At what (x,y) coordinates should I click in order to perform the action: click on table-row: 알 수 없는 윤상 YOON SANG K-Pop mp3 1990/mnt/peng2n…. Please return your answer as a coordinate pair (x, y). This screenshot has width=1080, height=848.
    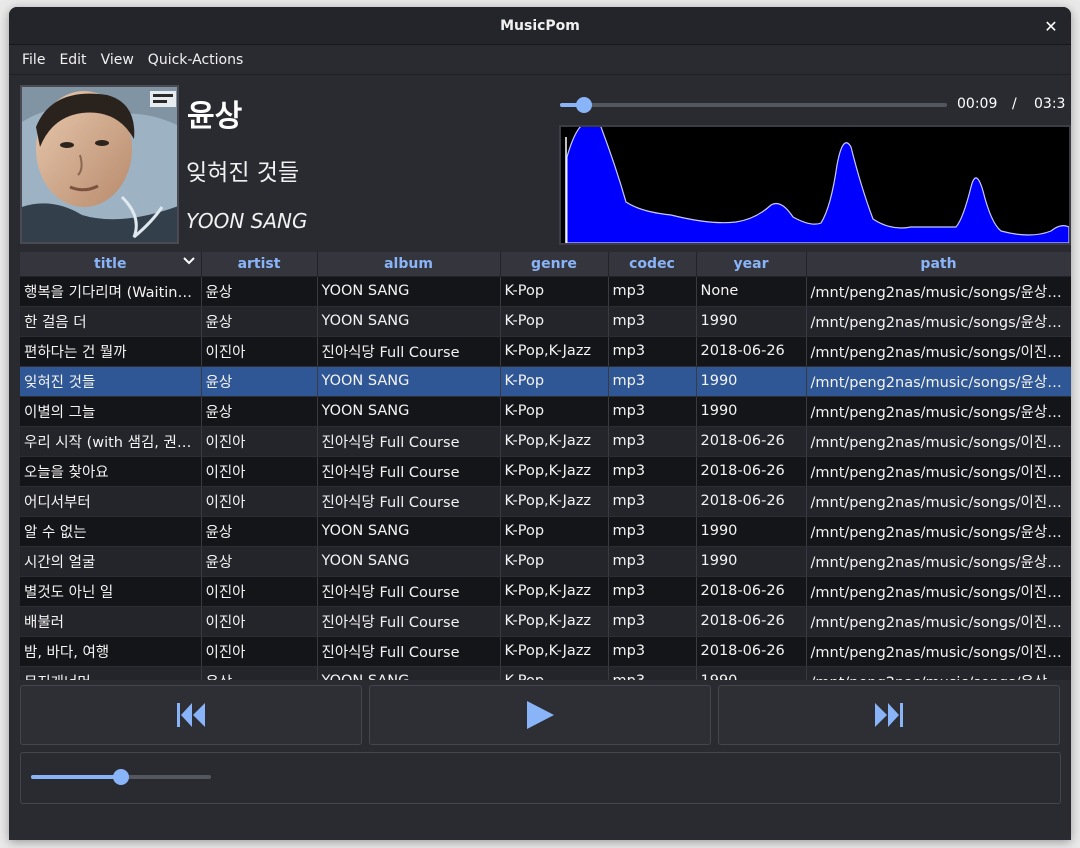
    Looking at the image, I should click on (545, 531).